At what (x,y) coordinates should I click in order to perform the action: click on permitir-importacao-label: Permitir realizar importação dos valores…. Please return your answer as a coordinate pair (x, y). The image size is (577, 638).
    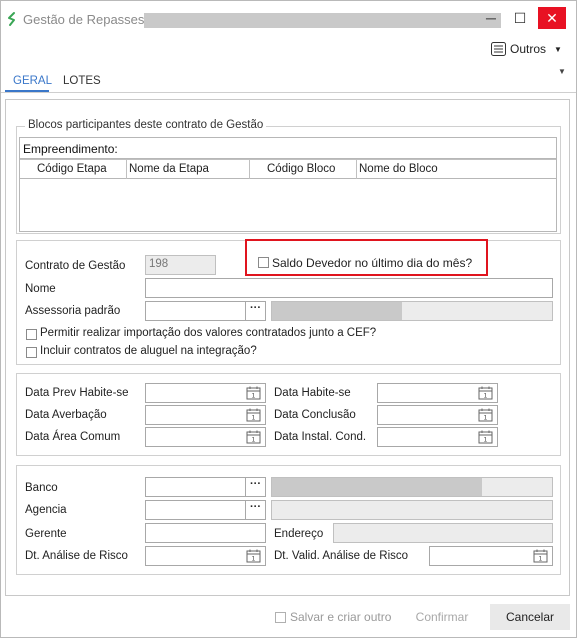
    Looking at the image, I should click on (208, 333).